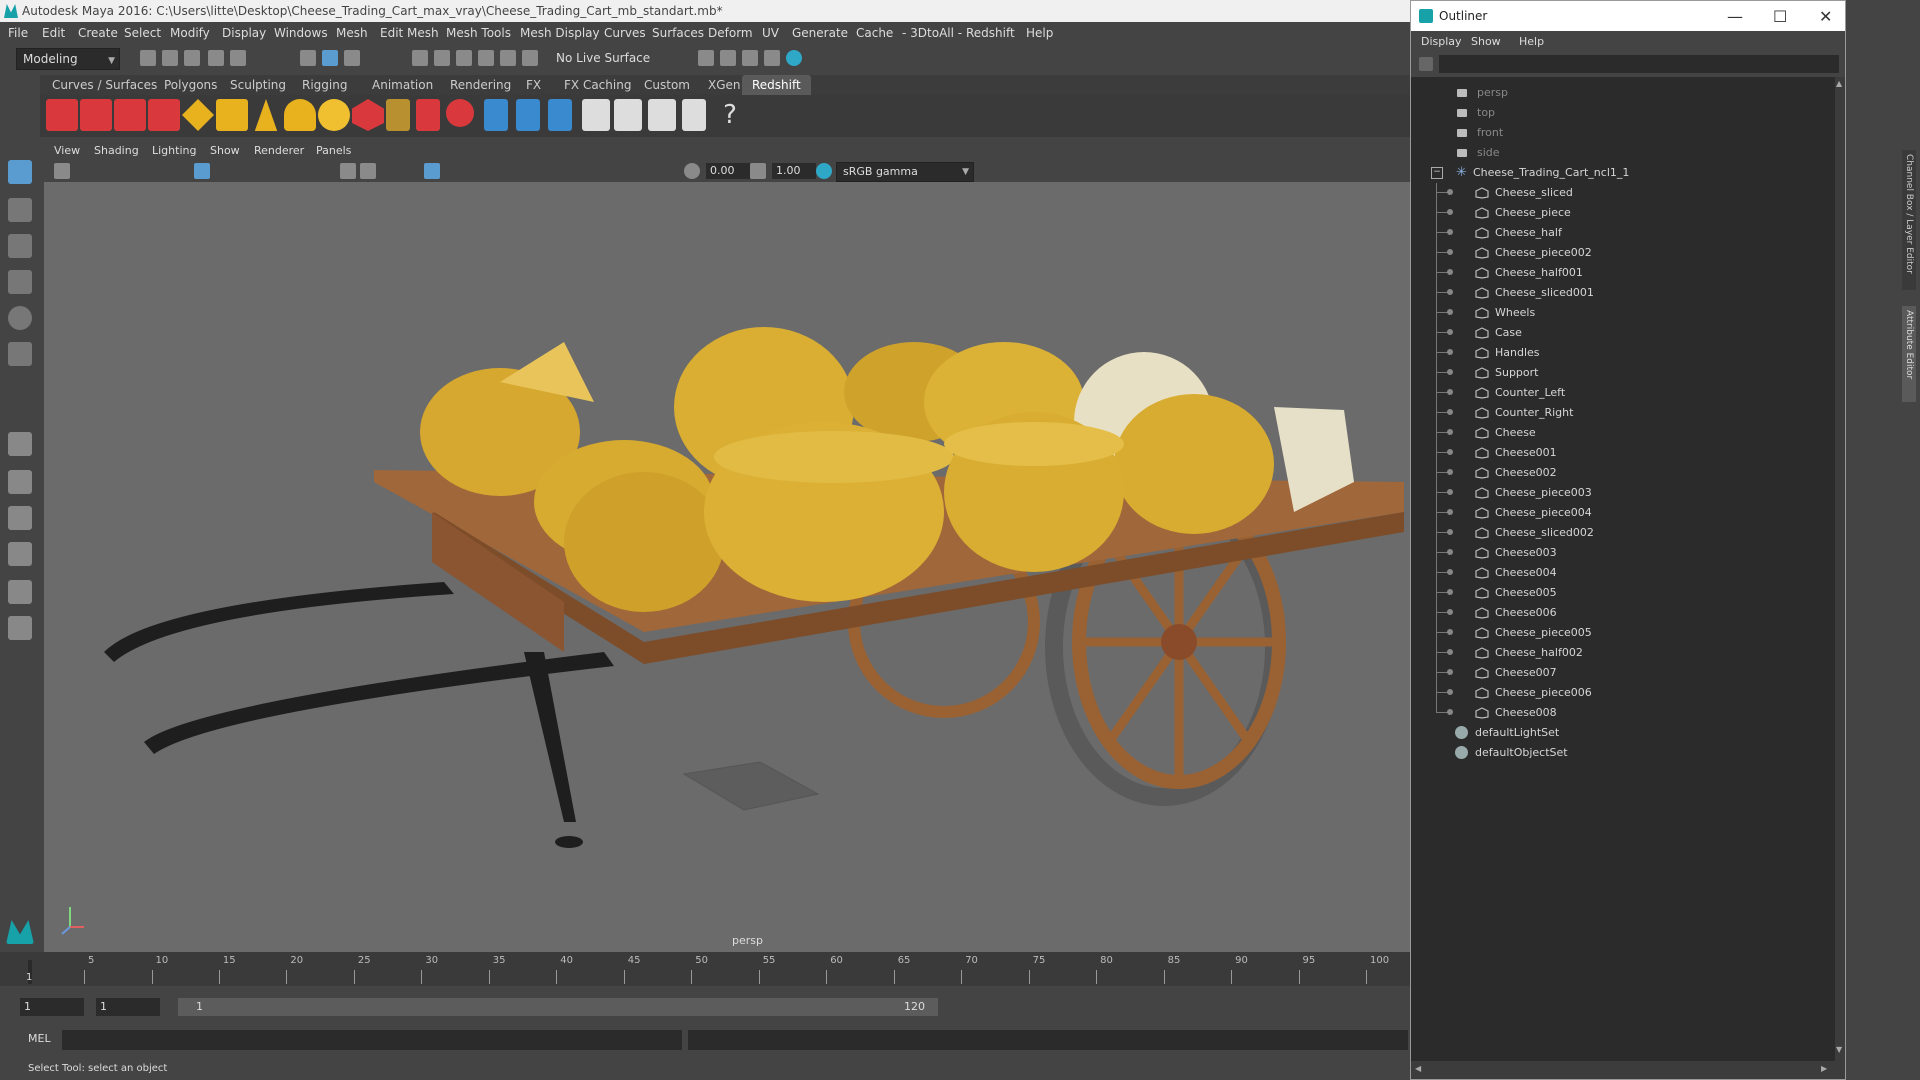  What do you see at coordinates (667, 85) in the screenshot?
I see `shelf-tab-custom: Custom` at bounding box center [667, 85].